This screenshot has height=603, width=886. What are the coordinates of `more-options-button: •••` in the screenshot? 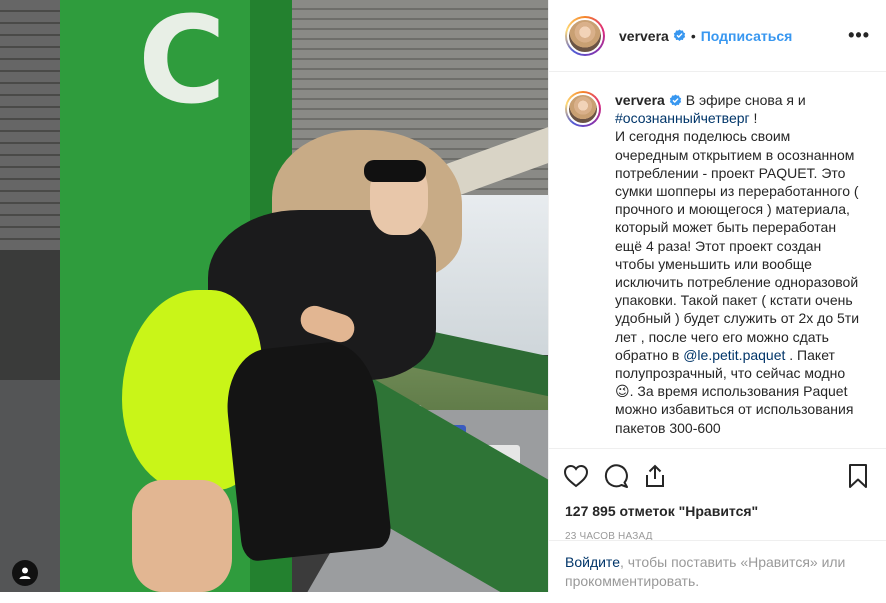 It's located at (859, 35).